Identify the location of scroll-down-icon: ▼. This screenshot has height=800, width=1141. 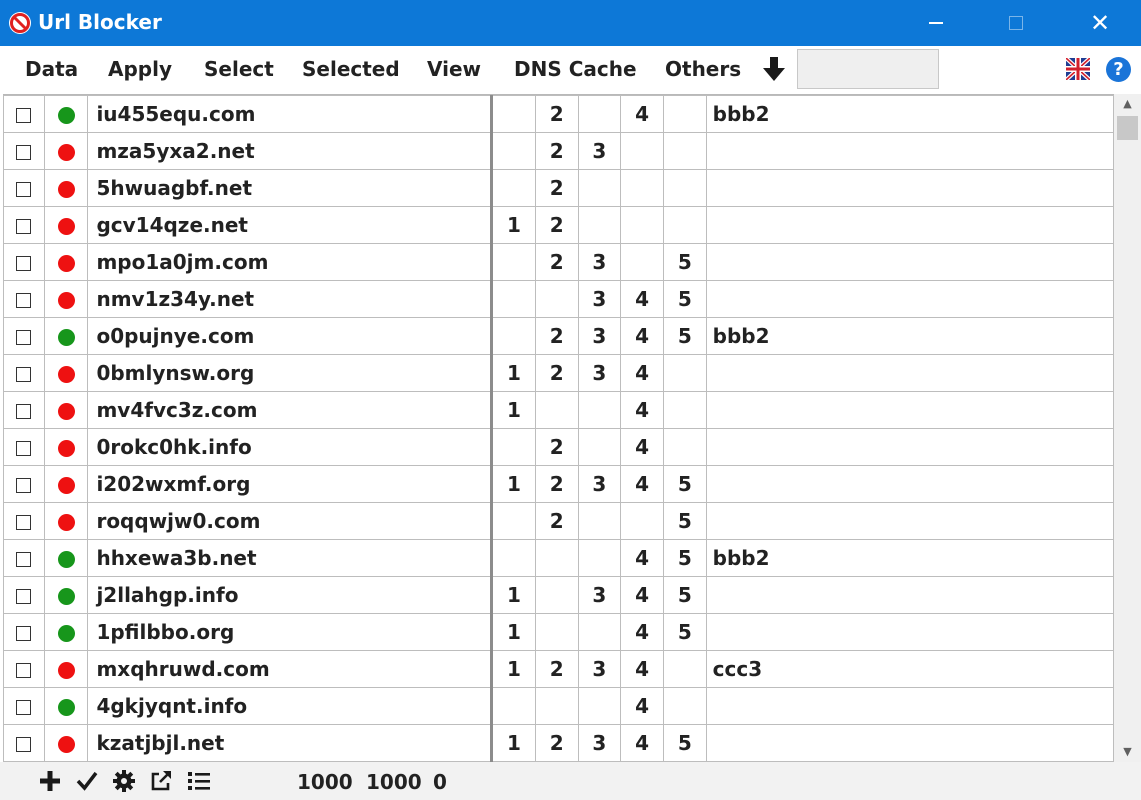
(1127, 752).